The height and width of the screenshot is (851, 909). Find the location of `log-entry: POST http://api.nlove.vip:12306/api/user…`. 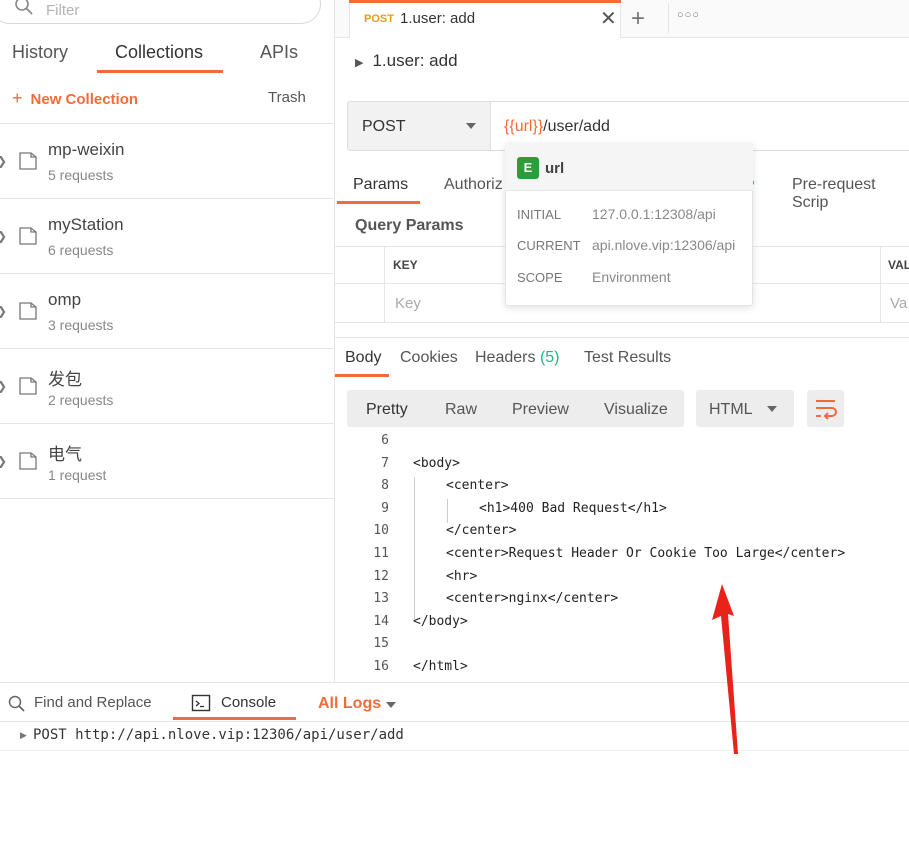

log-entry: POST http://api.nlove.vip:12306/api/user… is located at coordinates (218, 735).